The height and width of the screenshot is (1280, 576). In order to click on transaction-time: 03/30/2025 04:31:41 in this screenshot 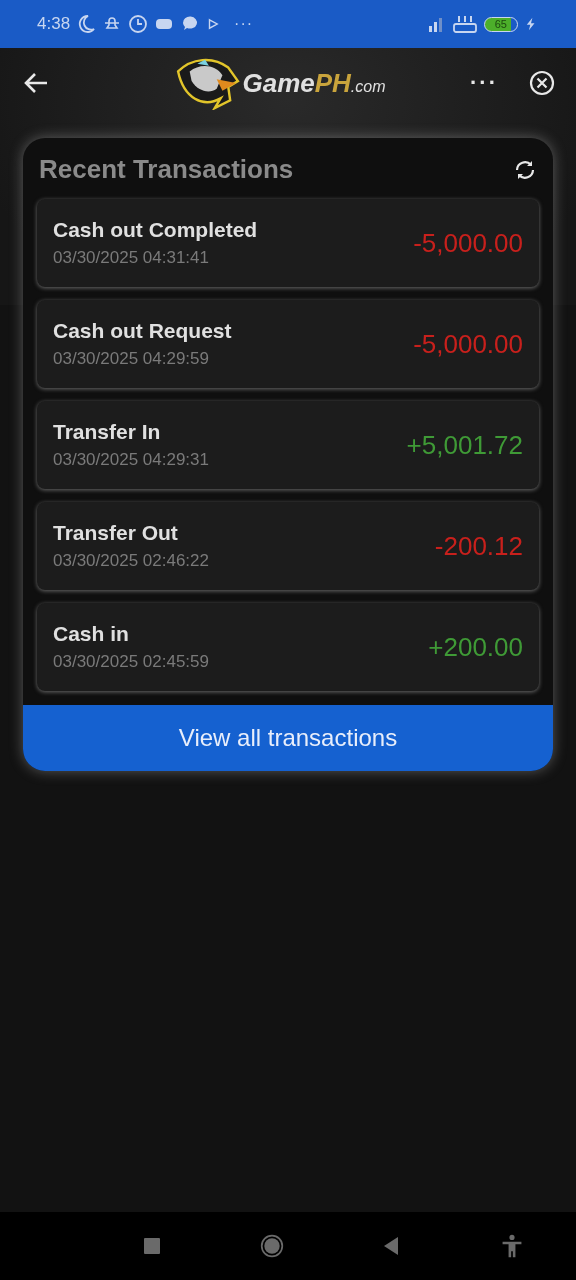, I will do `click(131, 258)`.